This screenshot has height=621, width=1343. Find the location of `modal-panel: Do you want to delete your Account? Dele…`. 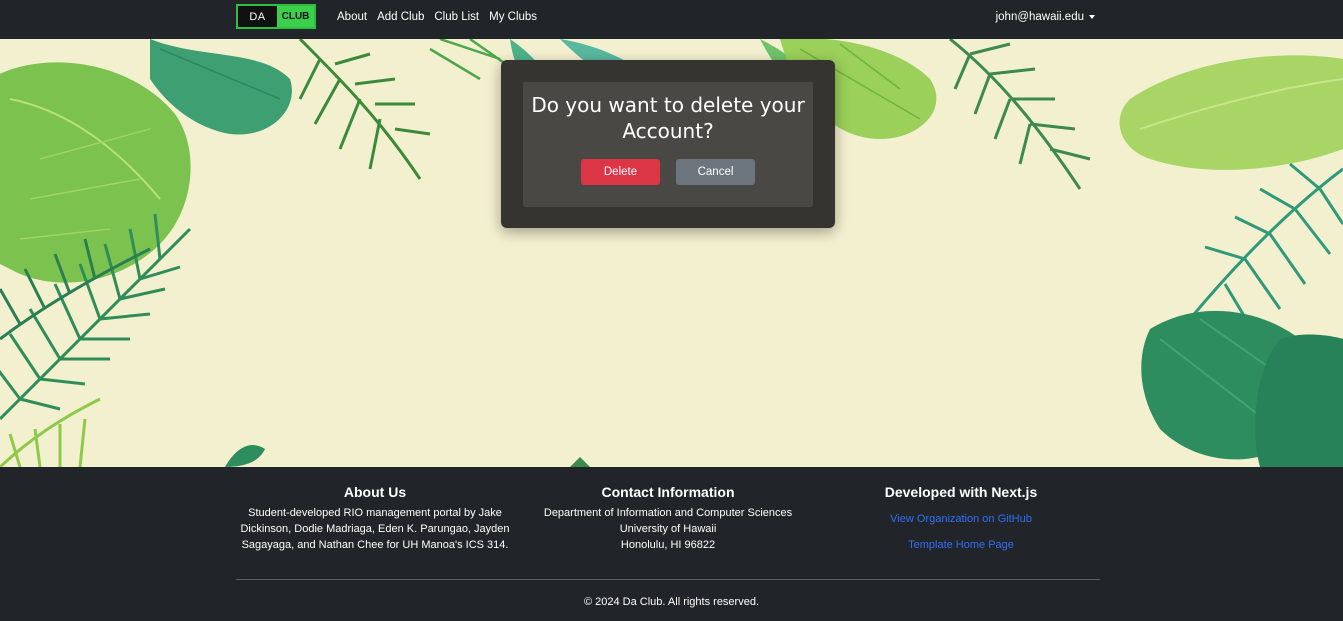

modal-panel: Do you want to delete your Account? Dele… is located at coordinates (668, 144).